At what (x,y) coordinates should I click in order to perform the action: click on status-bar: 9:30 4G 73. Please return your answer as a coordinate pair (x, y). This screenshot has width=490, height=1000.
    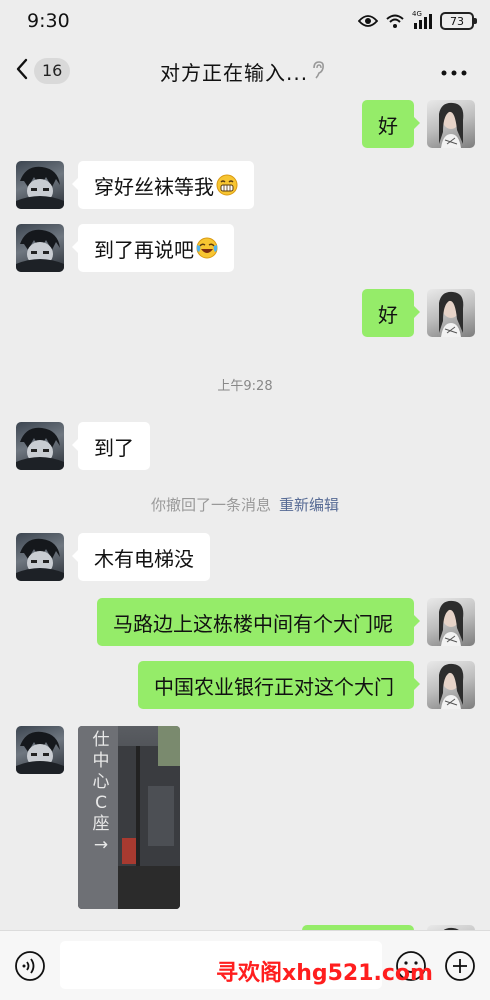
    Looking at the image, I should click on (245, 21).